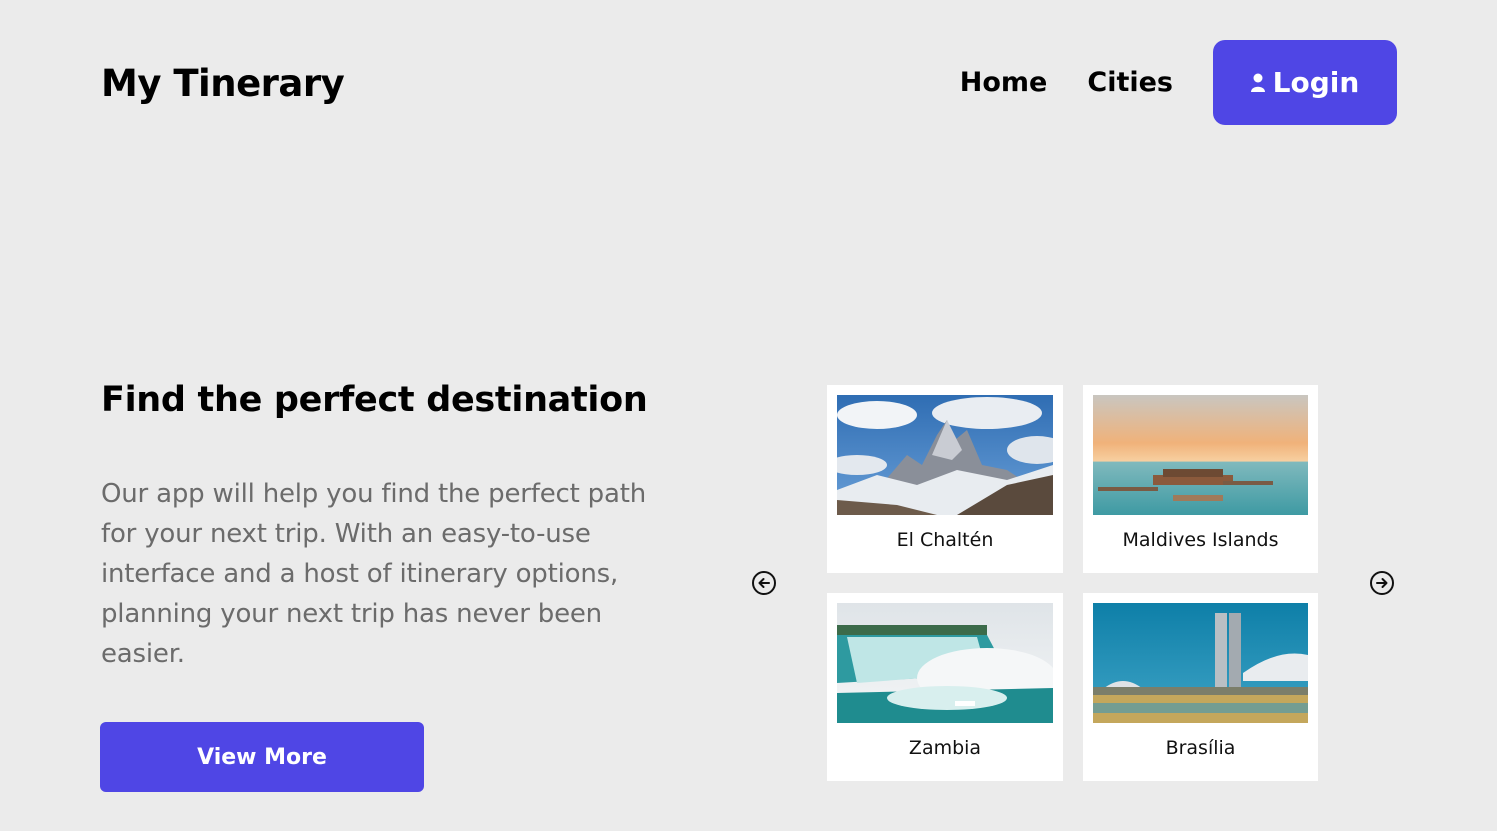 This screenshot has width=1497, height=831. I want to click on arrow-left-circle-icon, so click(764, 583).